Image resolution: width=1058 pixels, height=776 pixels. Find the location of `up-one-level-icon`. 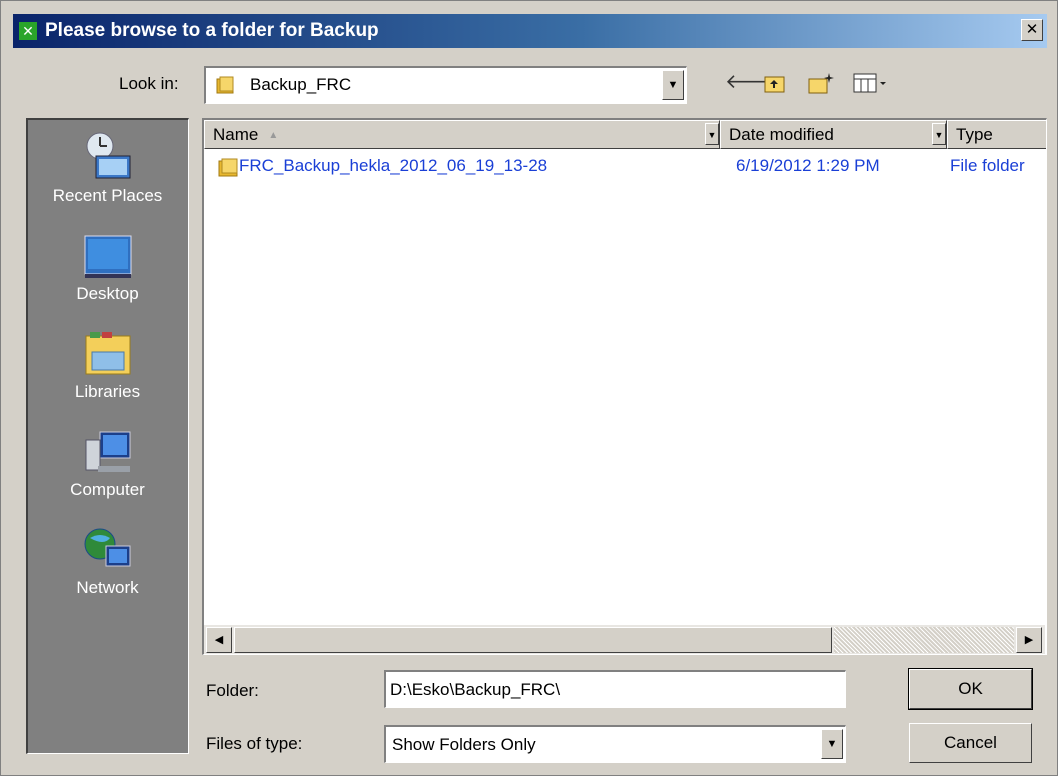

up-one-level-icon is located at coordinates (775, 83).